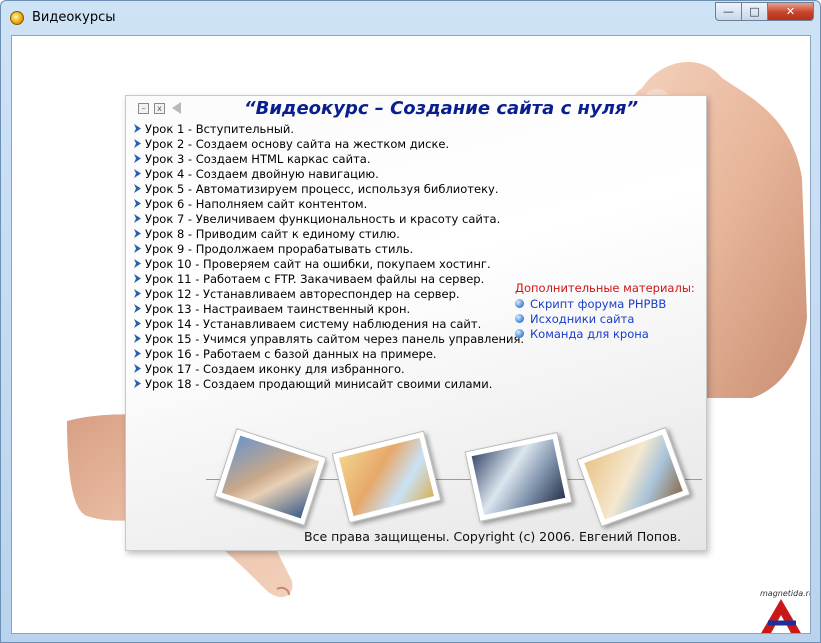 This screenshot has width=821, height=643. Describe the element at coordinates (258, 158) in the screenshot. I see `lesson-label: Урок 3 - Создаем HTML каркас сайта.` at that location.